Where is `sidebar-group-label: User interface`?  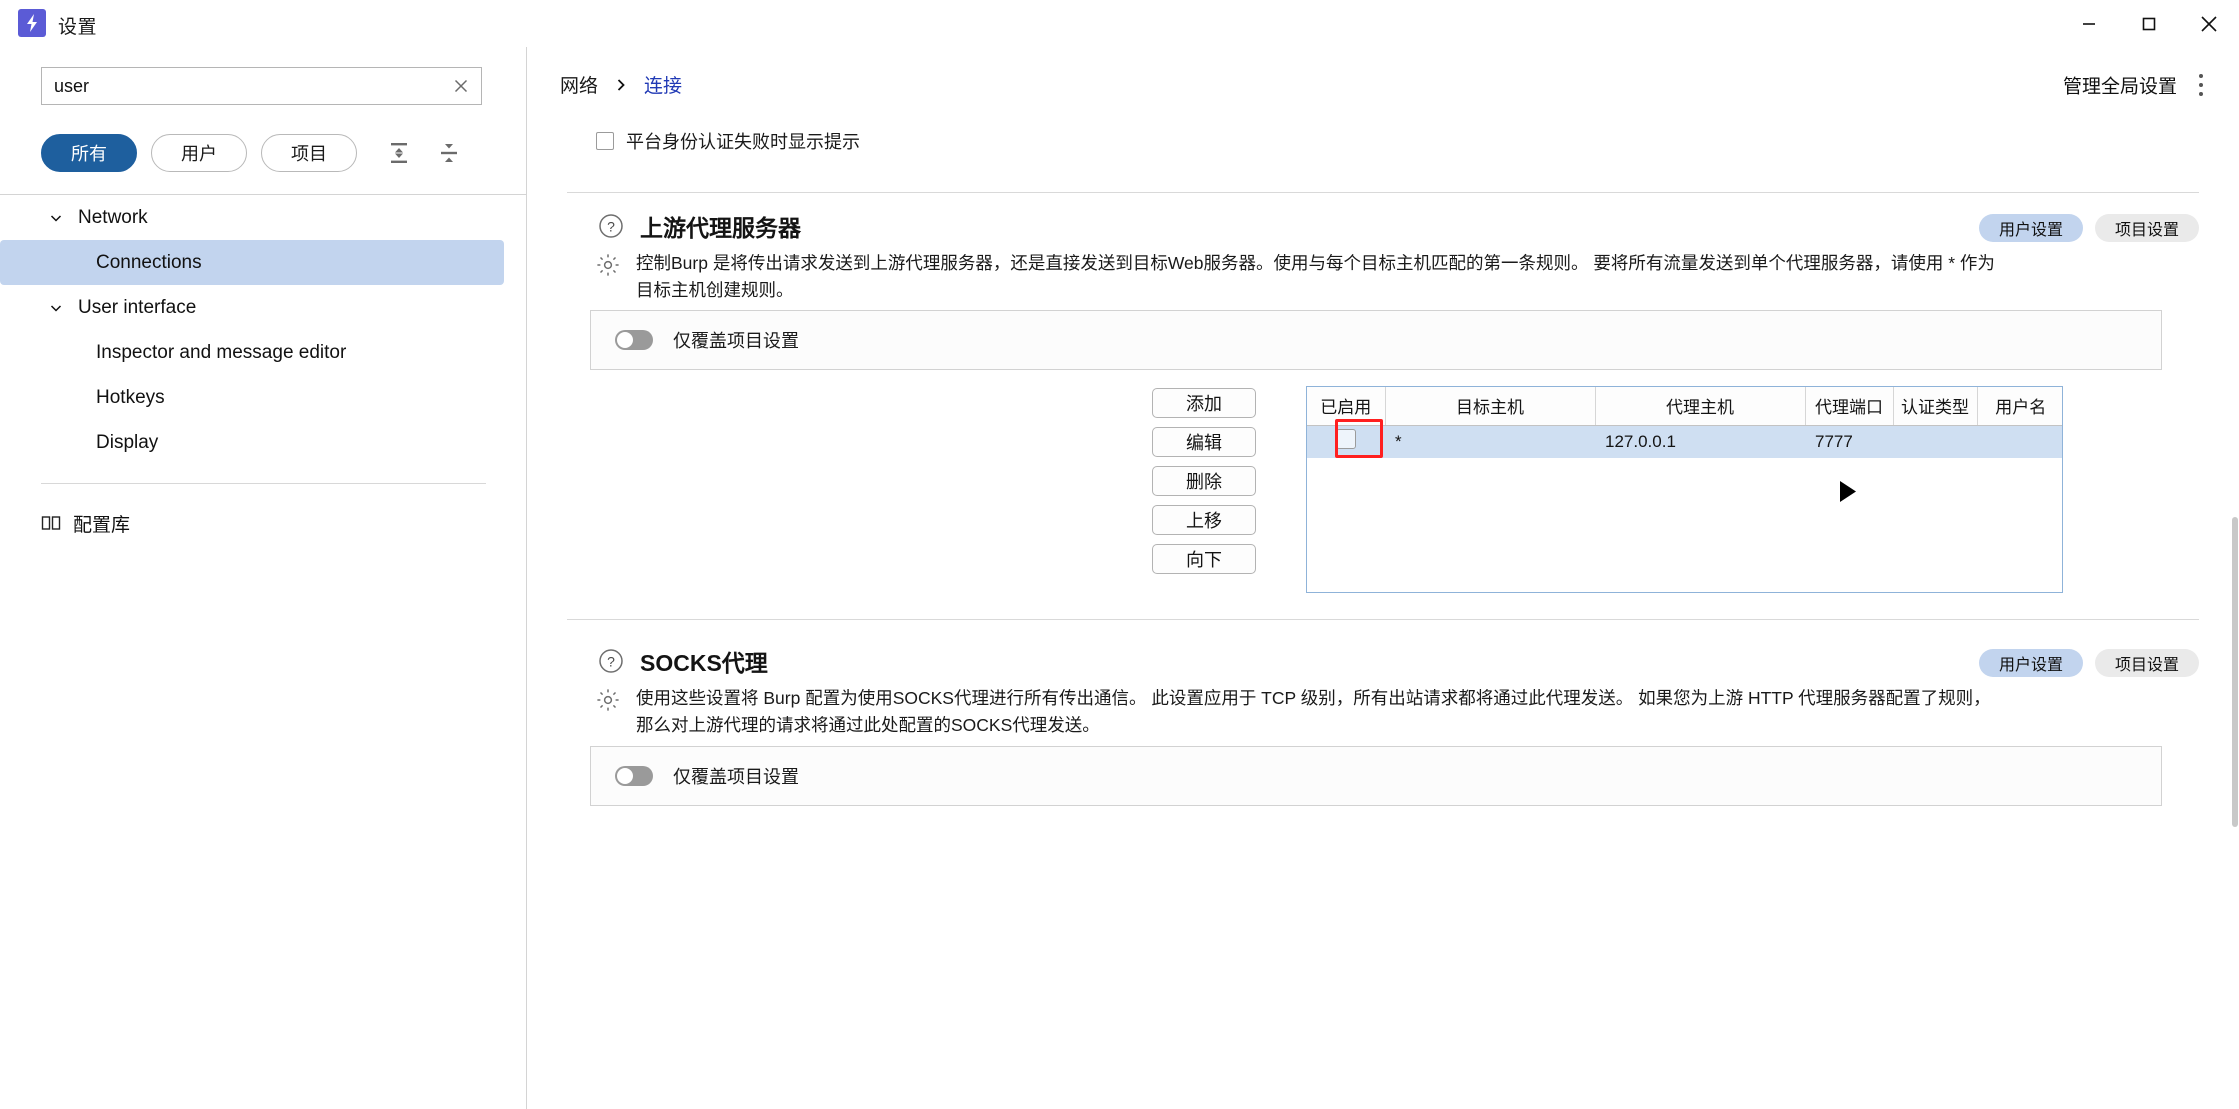 sidebar-group-label: User interface is located at coordinates (137, 307).